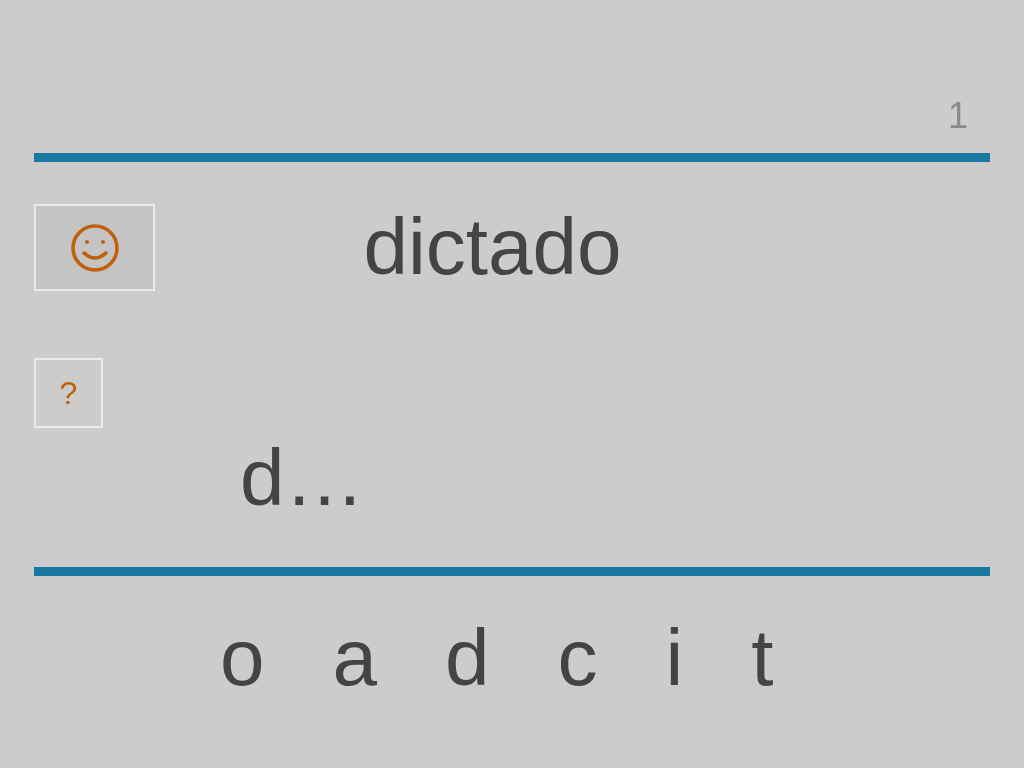 The height and width of the screenshot is (768, 1024). I want to click on page-number: 1, so click(957, 116).